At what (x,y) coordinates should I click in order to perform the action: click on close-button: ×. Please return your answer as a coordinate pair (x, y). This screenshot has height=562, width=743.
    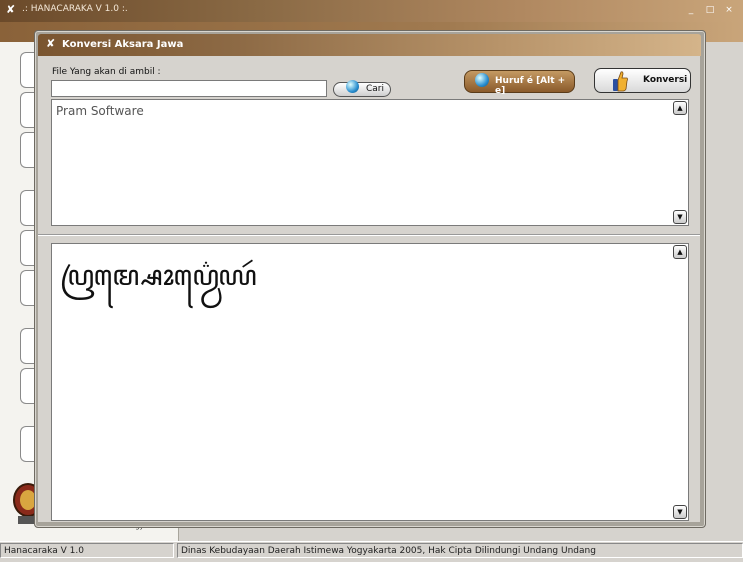
    Looking at the image, I should click on (729, 10).